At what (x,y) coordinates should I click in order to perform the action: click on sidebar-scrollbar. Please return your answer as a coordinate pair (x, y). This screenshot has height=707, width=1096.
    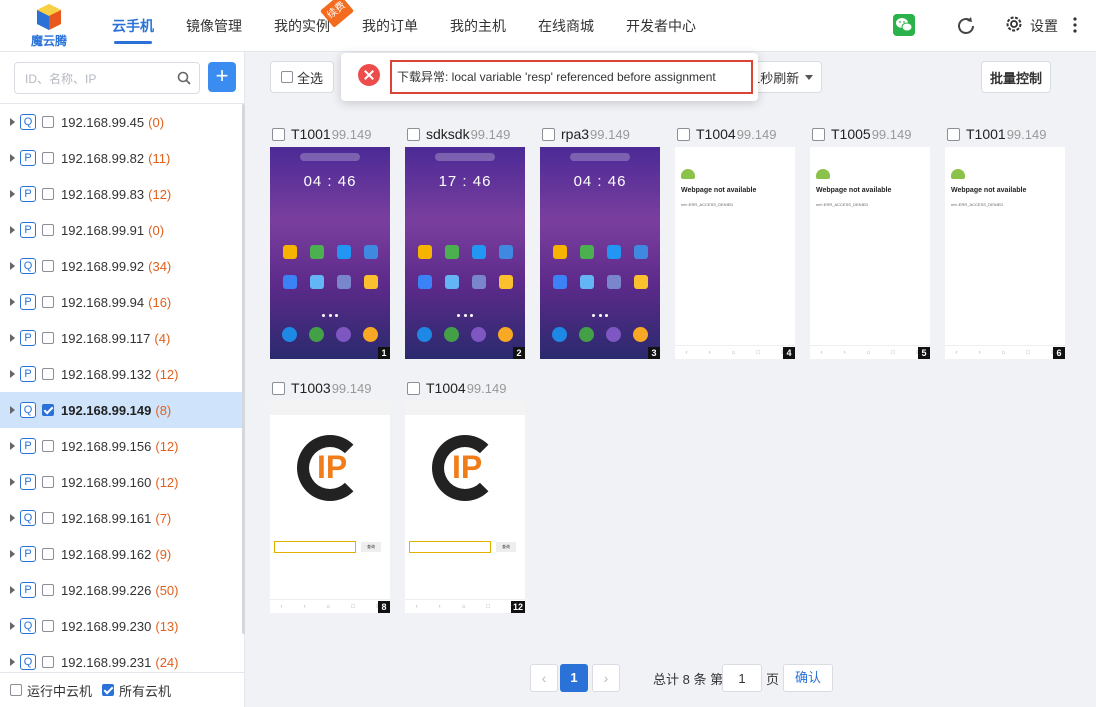
    Looking at the image, I should click on (243, 369).